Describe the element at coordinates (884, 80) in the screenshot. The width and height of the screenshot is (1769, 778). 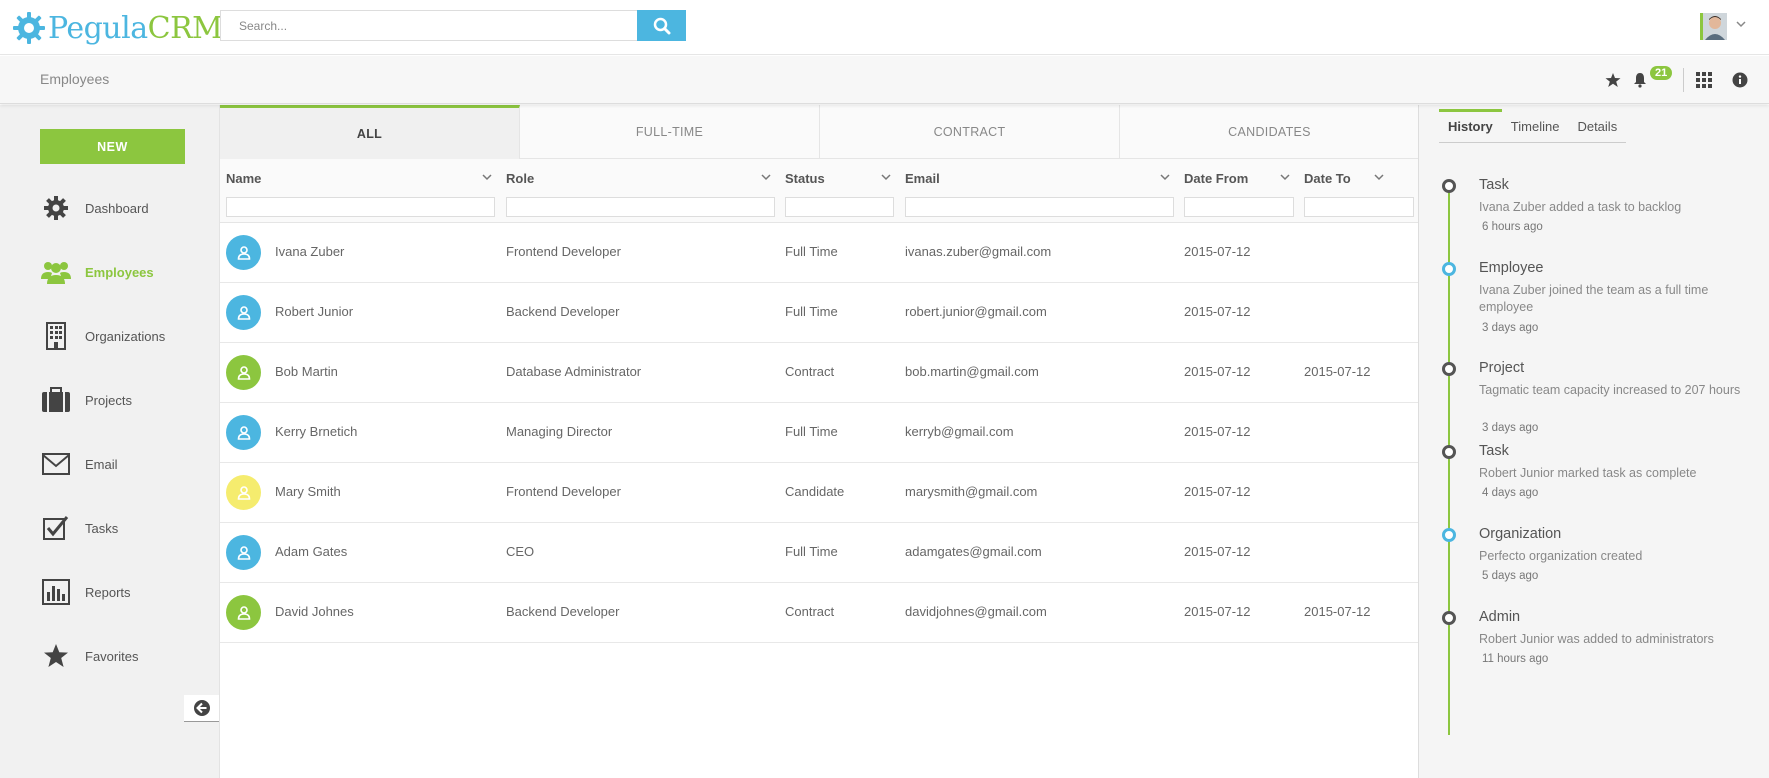
I see `sub-header: Employees` at that location.